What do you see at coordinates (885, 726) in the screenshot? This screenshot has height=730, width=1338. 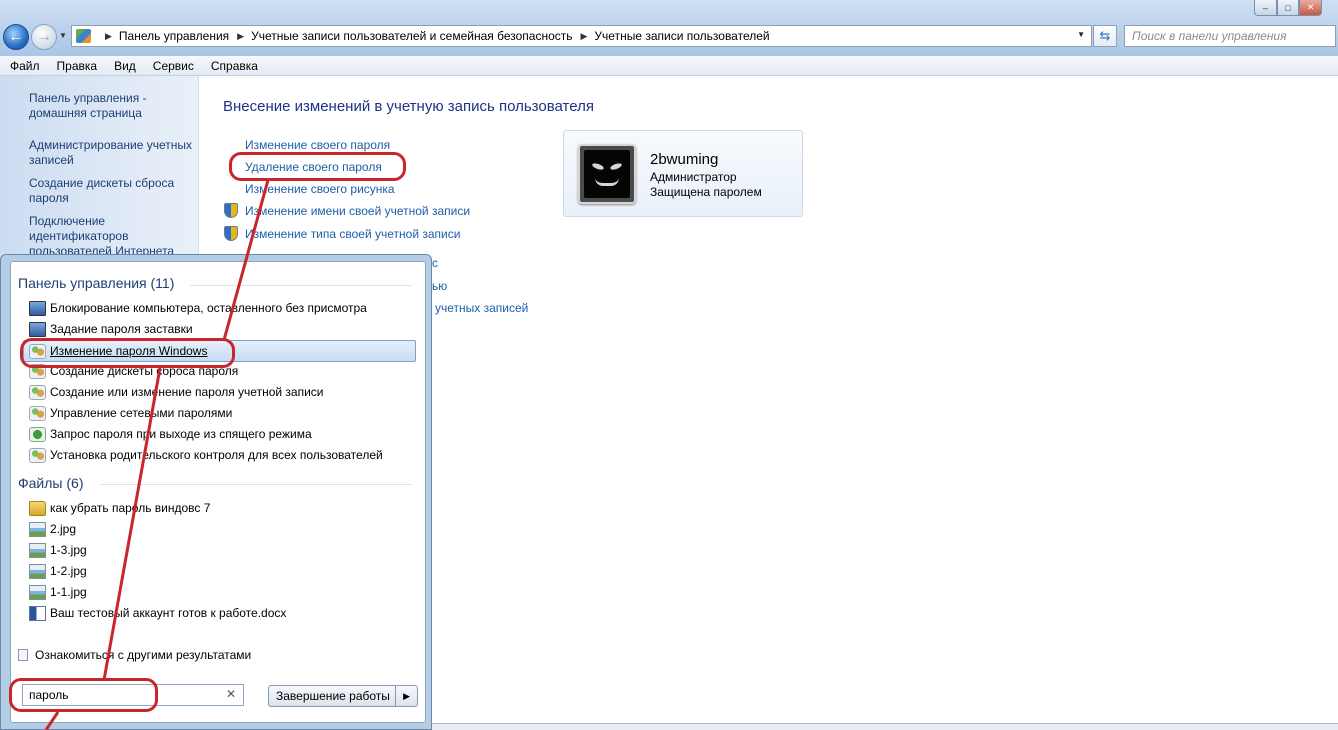 I see `taskbar-edge` at bounding box center [885, 726].